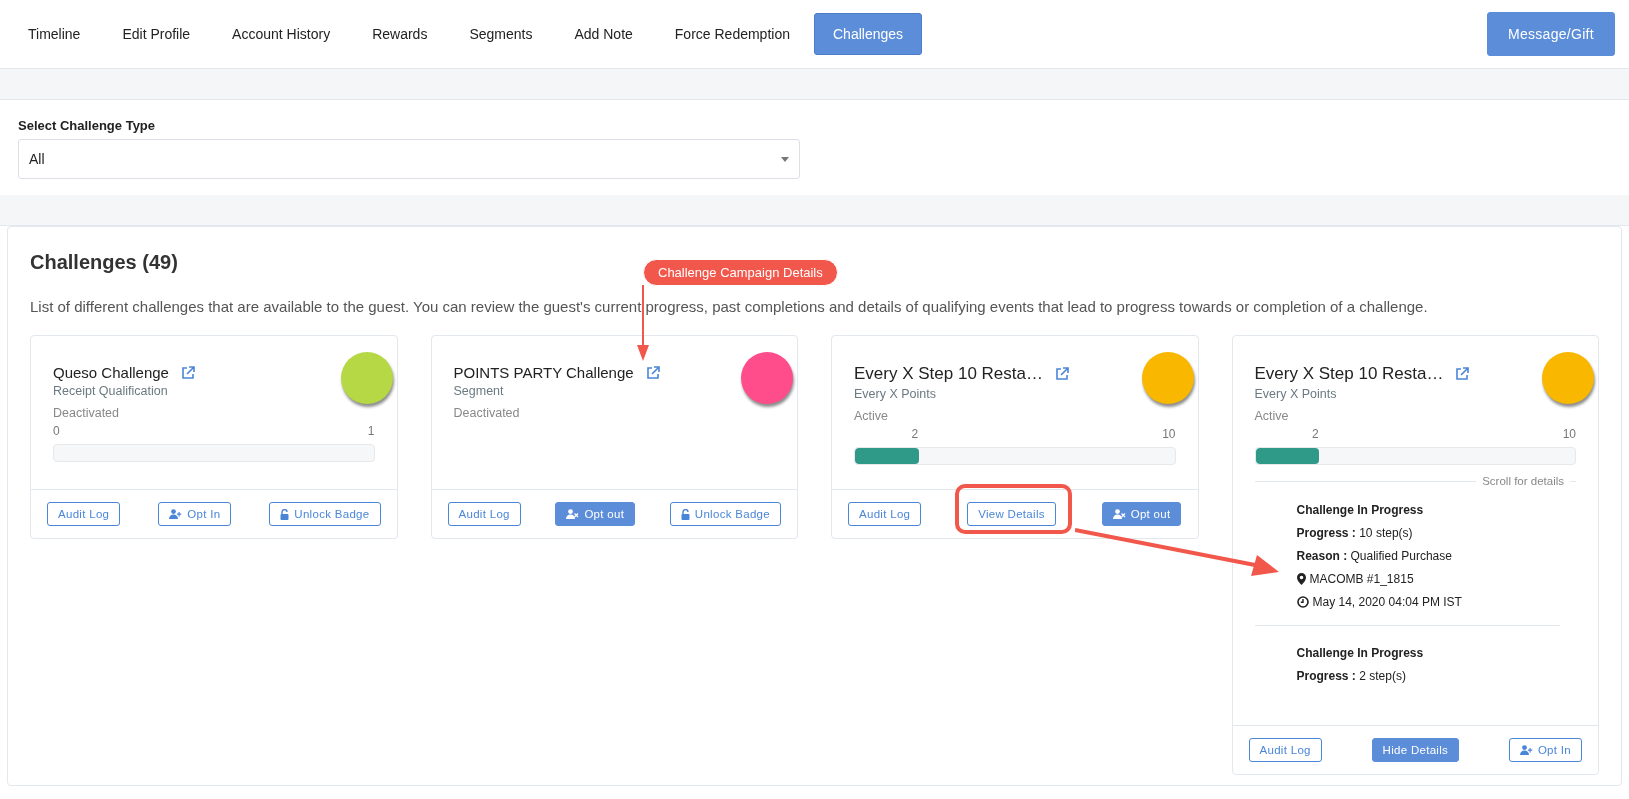 This screenshot has height=799, width=1629. Describe the element at coordinates (740, 272) in the screenshot. I see `annotation-callout: Challenge Campaign Details` at that location.